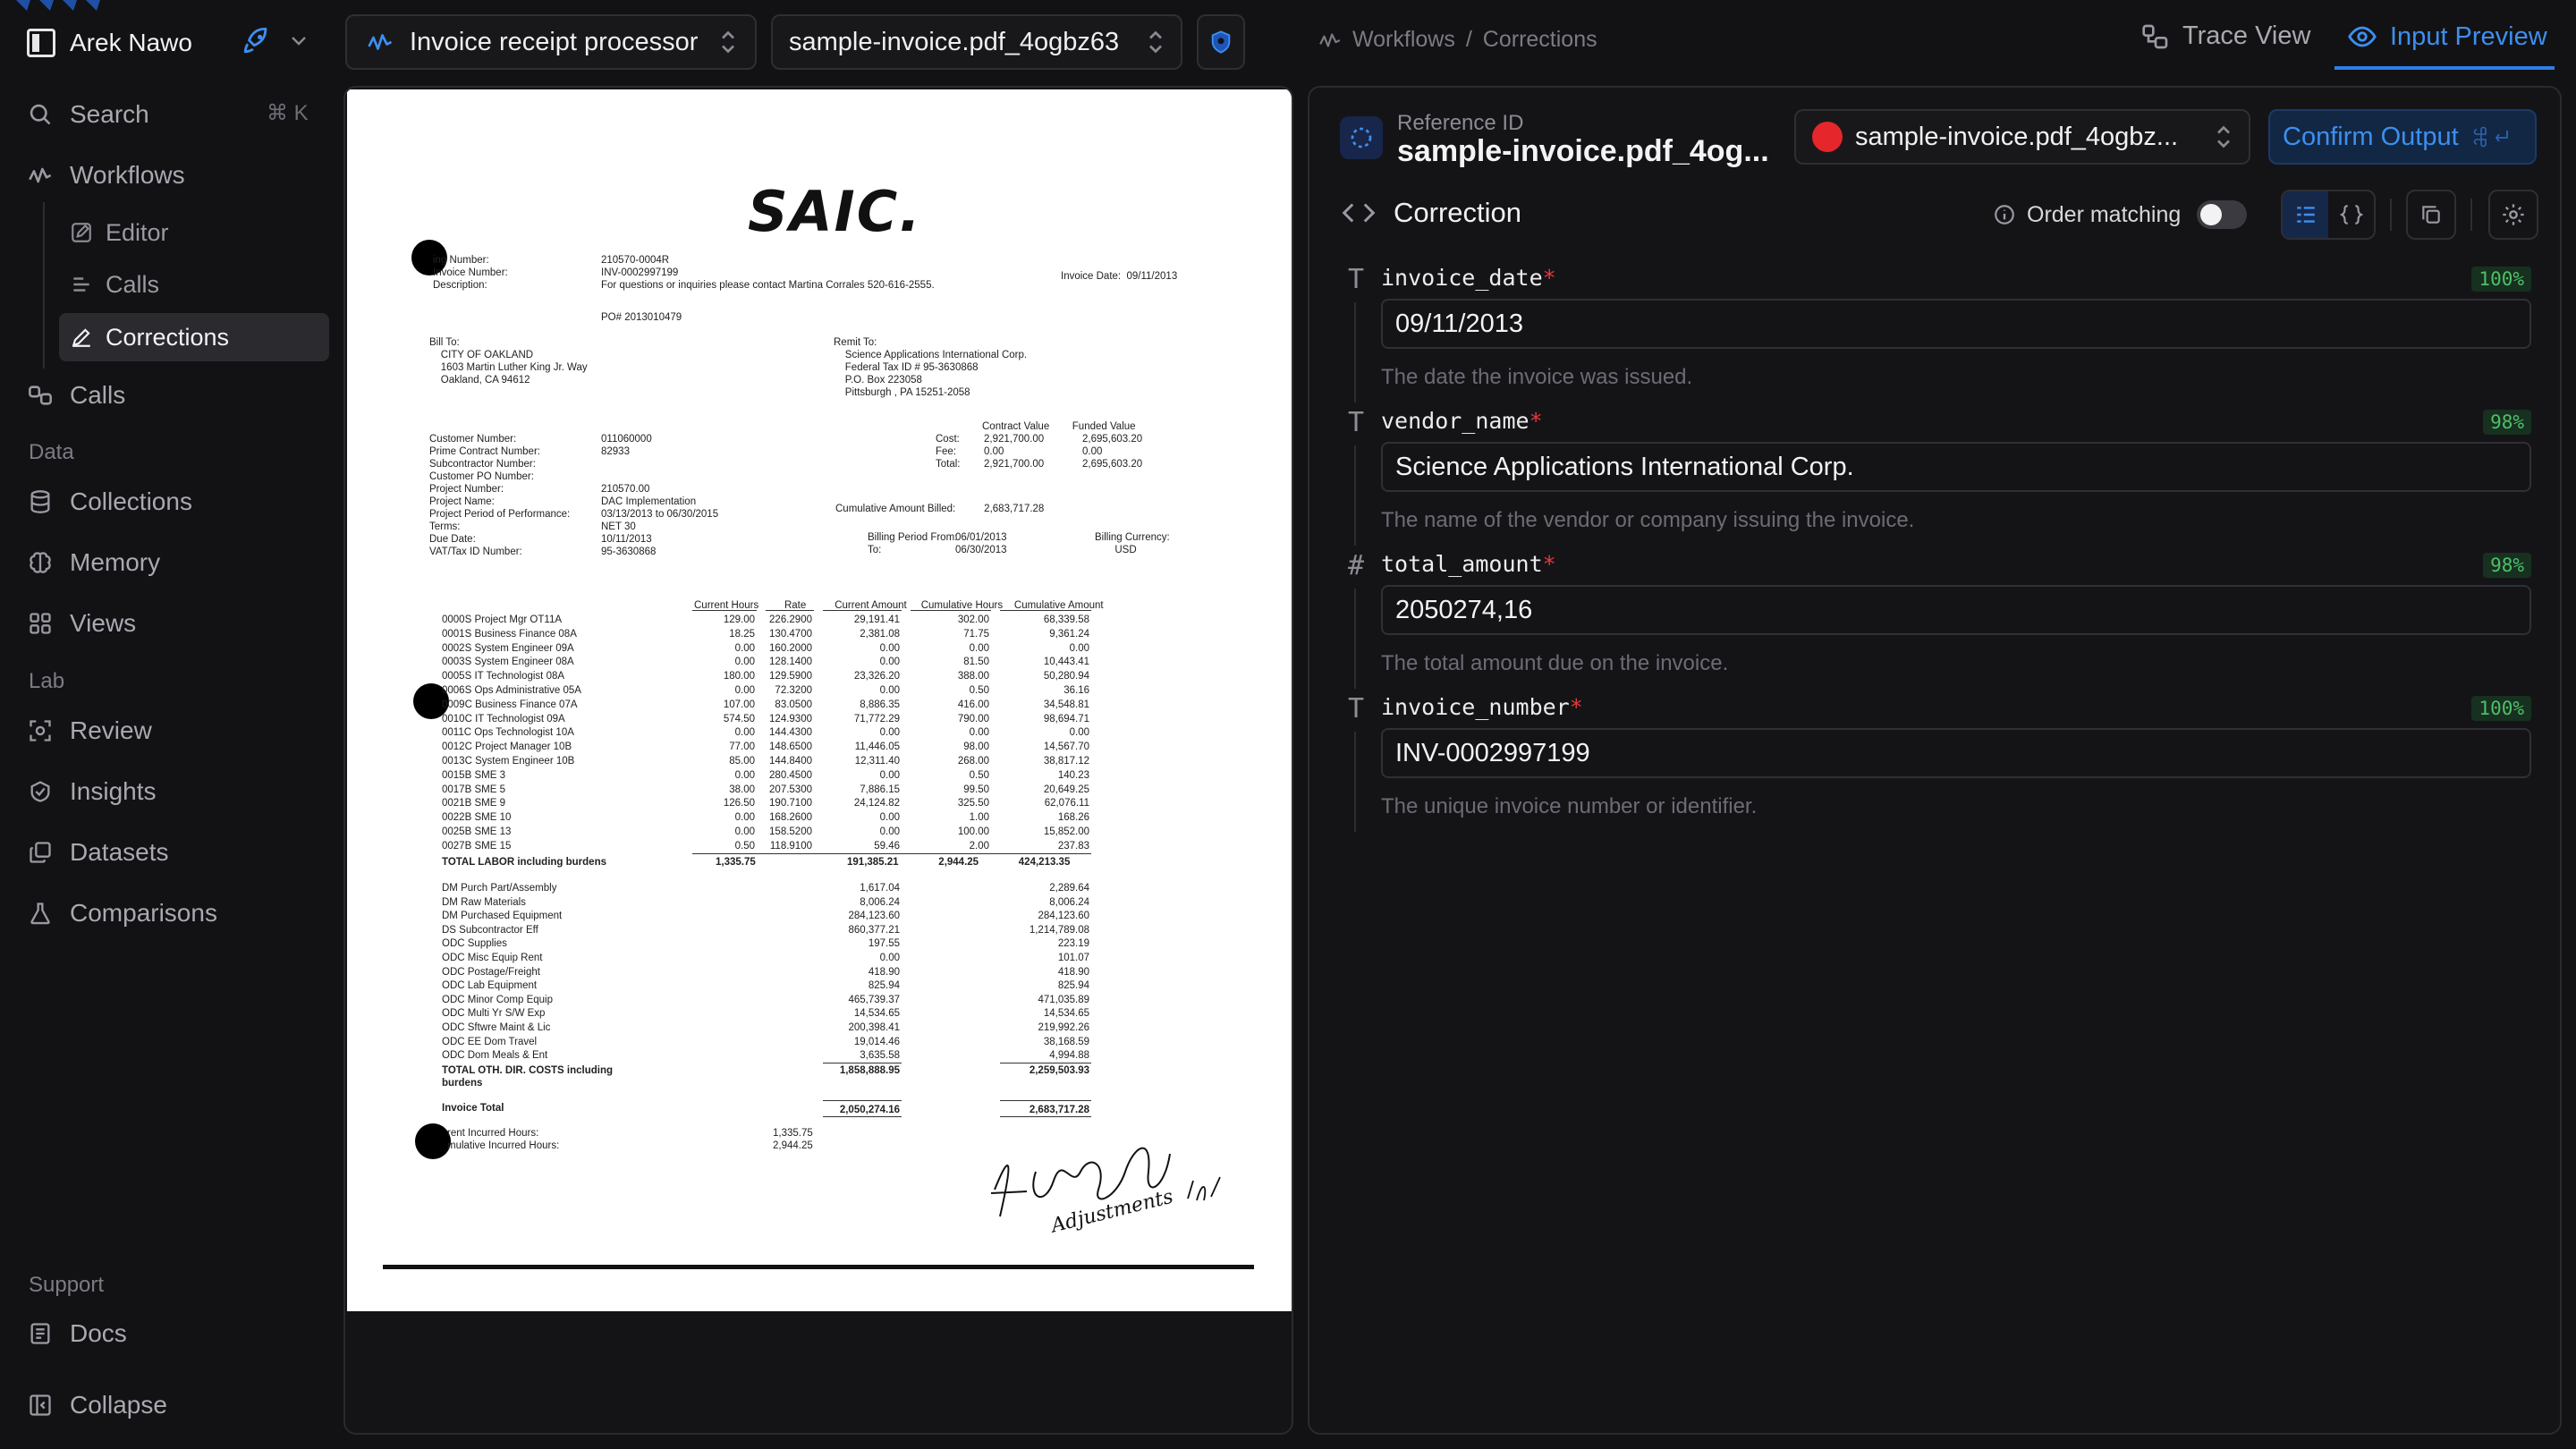 The width and height of the screenshot is (2576, 1449). I want to click on shield-button, so click(1221, 42).